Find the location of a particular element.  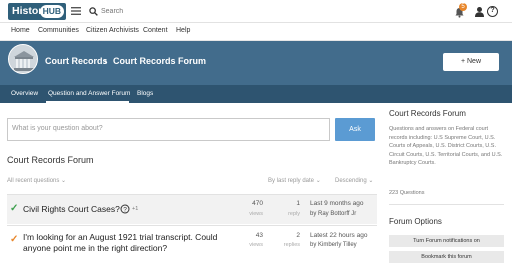

hamburger-menu-icon is located at coordinates (76, 11).